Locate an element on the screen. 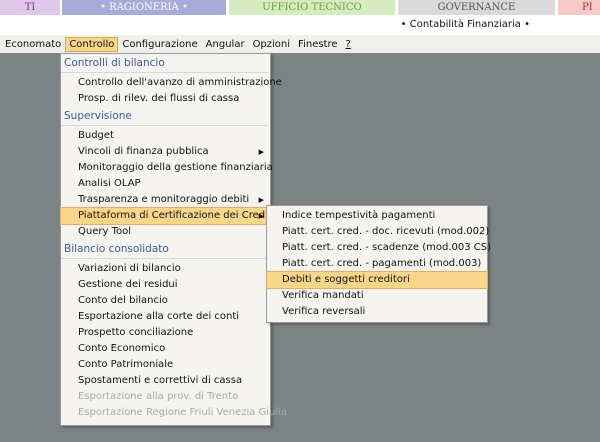  tab-governance: GOVERNANCE is located at coordinates (476, 7).